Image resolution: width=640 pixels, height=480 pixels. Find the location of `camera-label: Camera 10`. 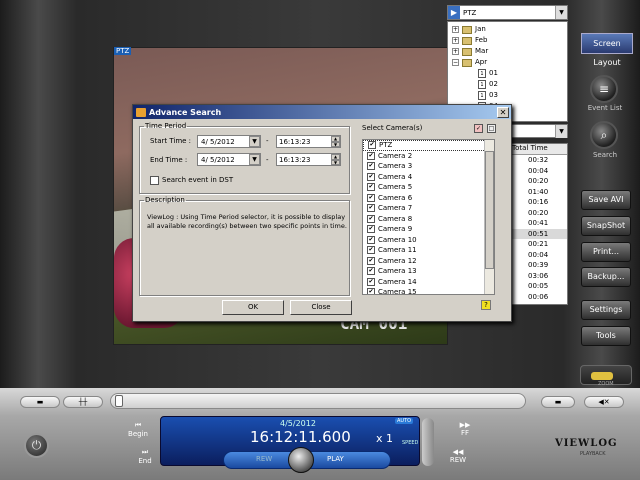

camera-label: Camera 10 is located at coordinates (397, 239).